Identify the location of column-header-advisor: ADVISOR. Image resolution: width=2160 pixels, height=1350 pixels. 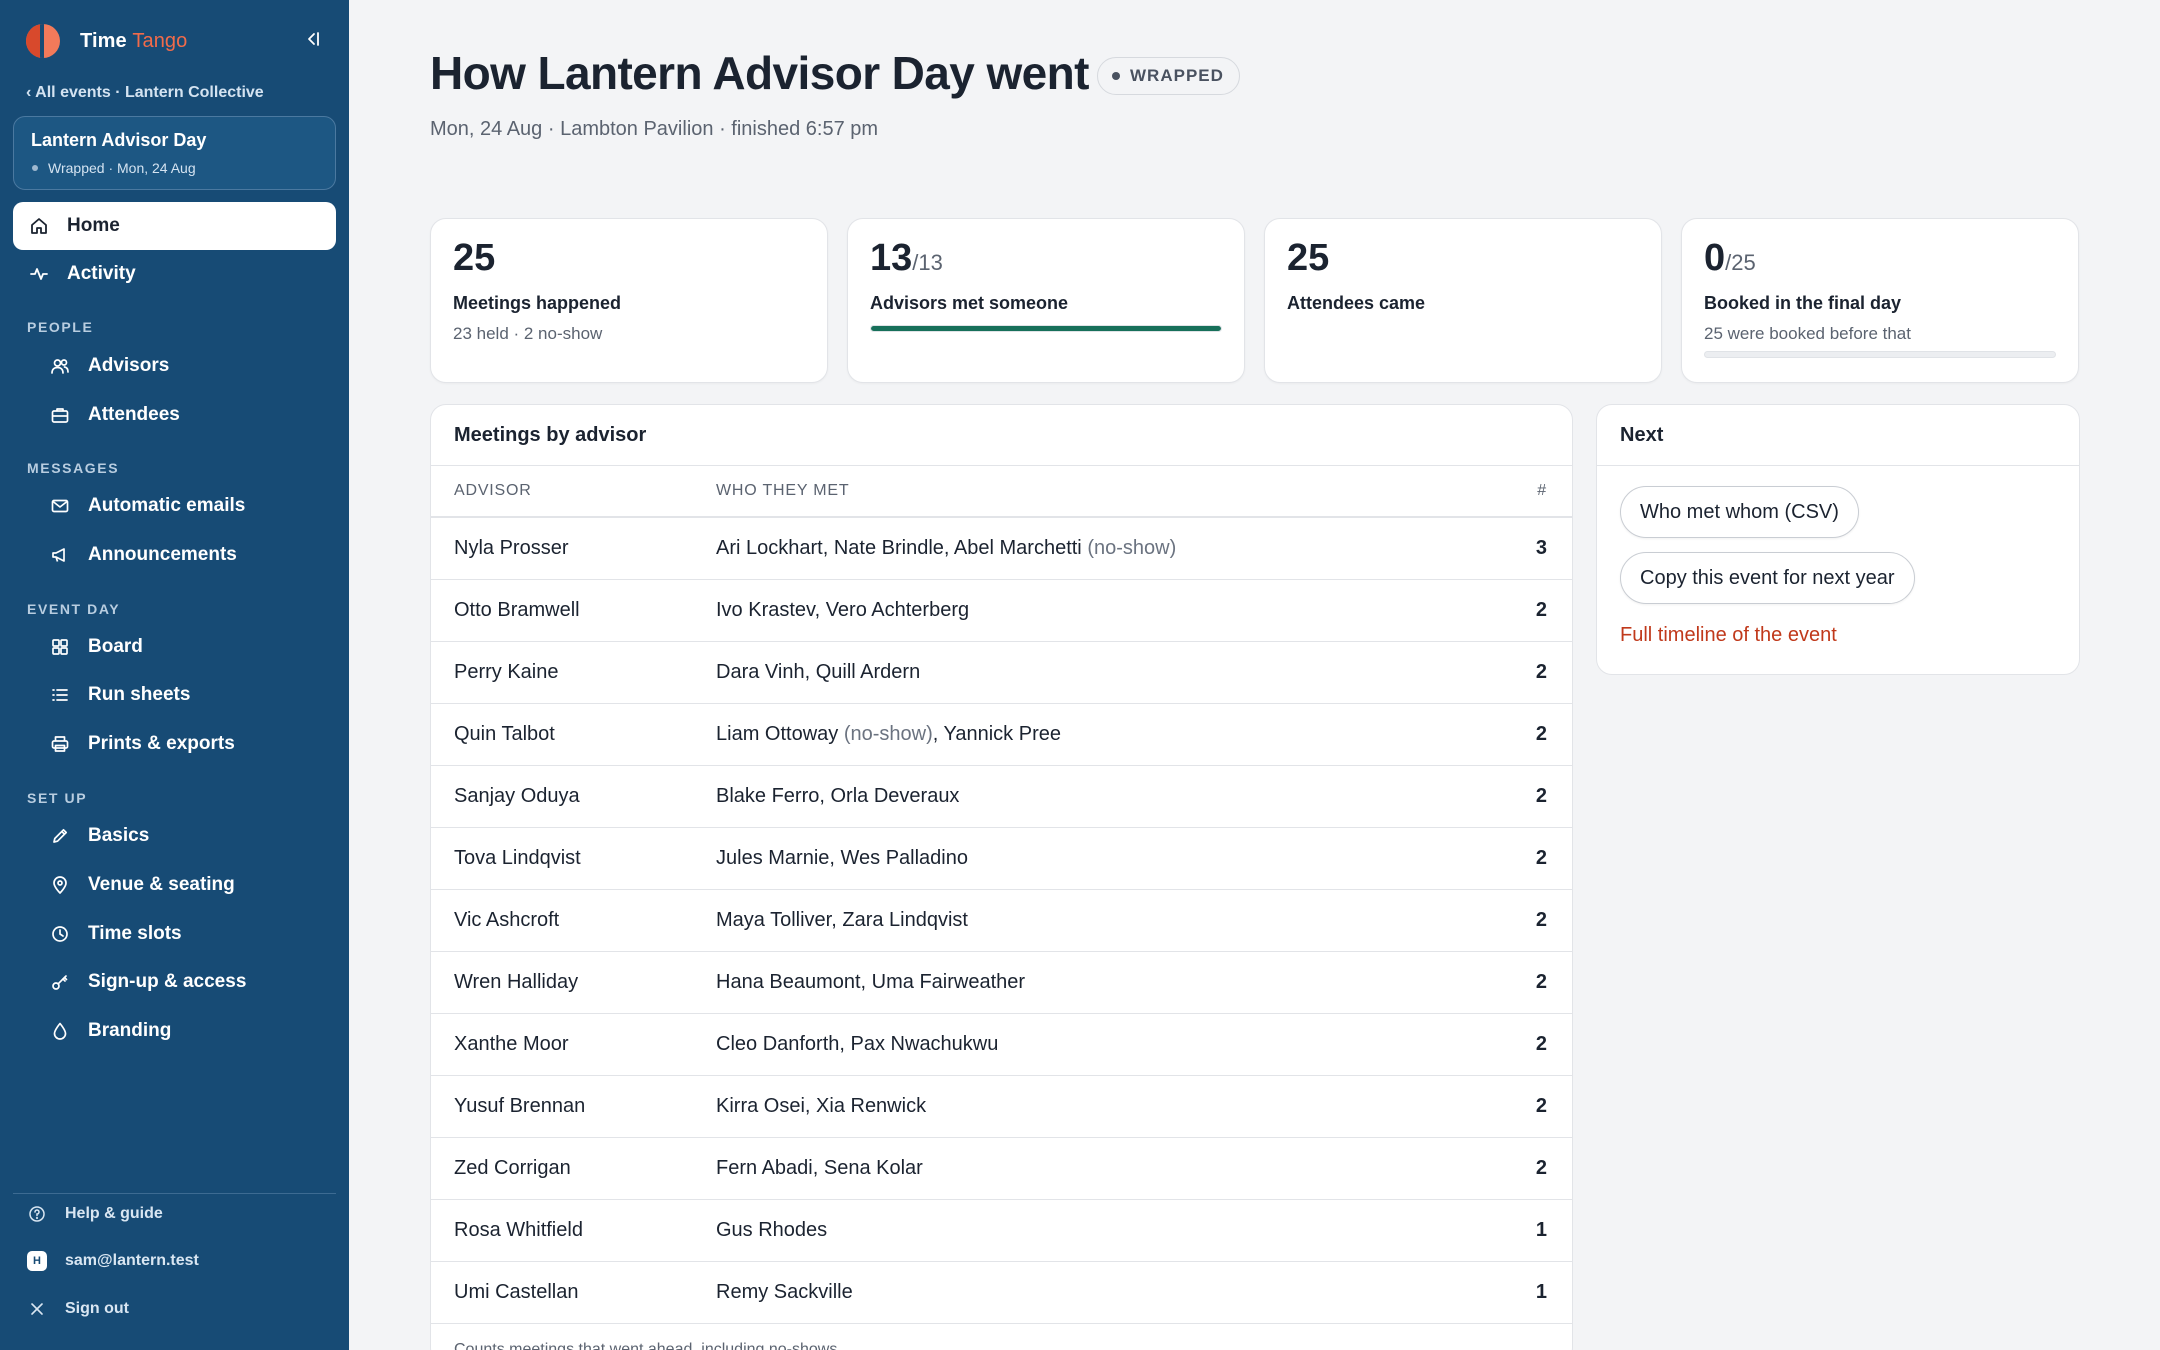
(573, 492).